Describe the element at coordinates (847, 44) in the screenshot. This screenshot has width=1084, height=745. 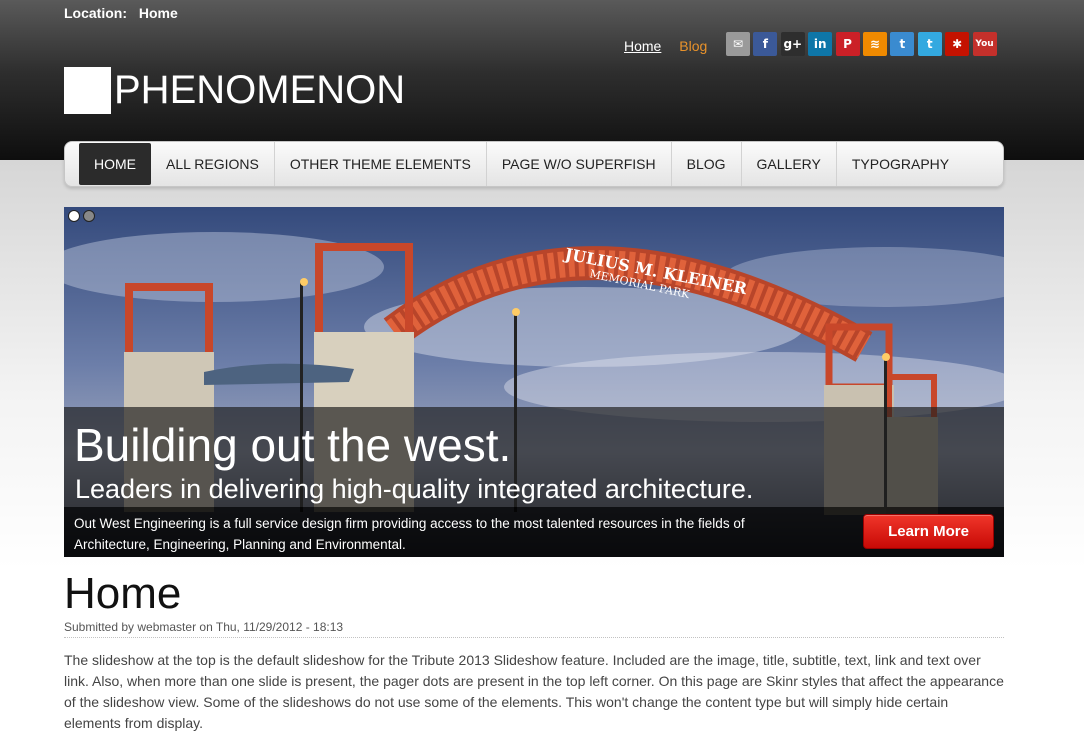
I see `pinterest-icon: P` at that location.